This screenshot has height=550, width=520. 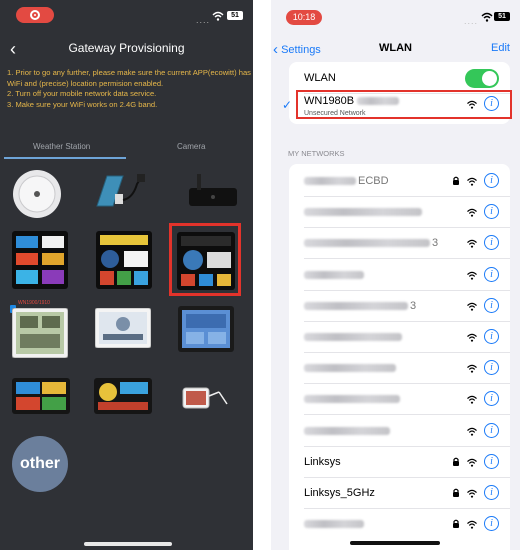 I want to click on status-time: 10:18, so click(x=304, y=17).